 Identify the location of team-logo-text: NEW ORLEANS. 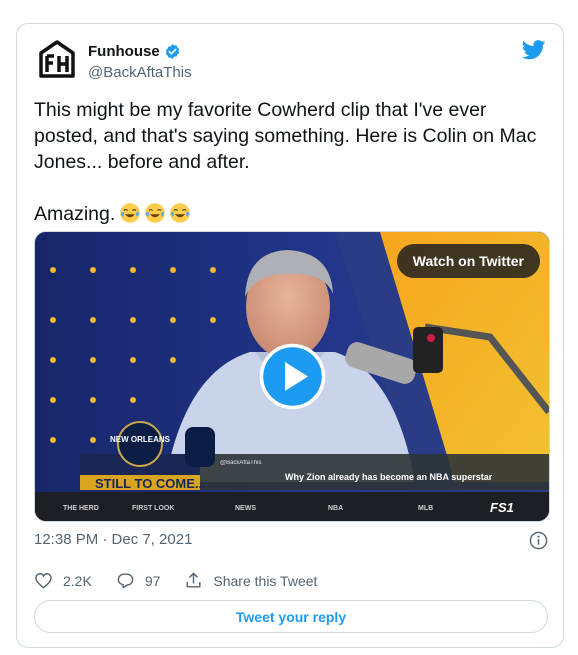
(140, 439).